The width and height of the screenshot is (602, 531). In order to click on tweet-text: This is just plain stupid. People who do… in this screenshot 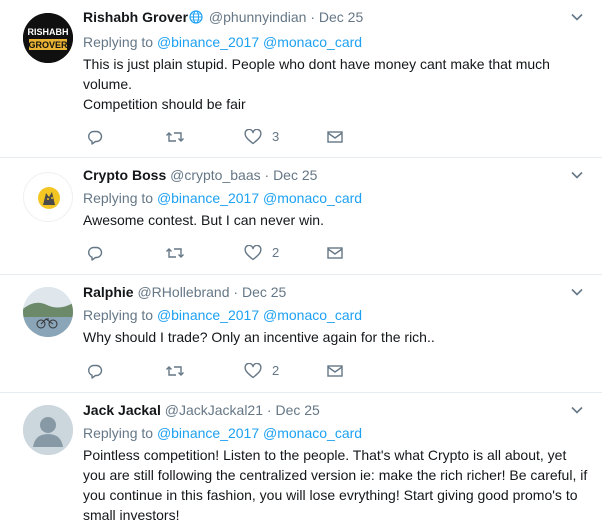, I will do `click(336, 84)`.